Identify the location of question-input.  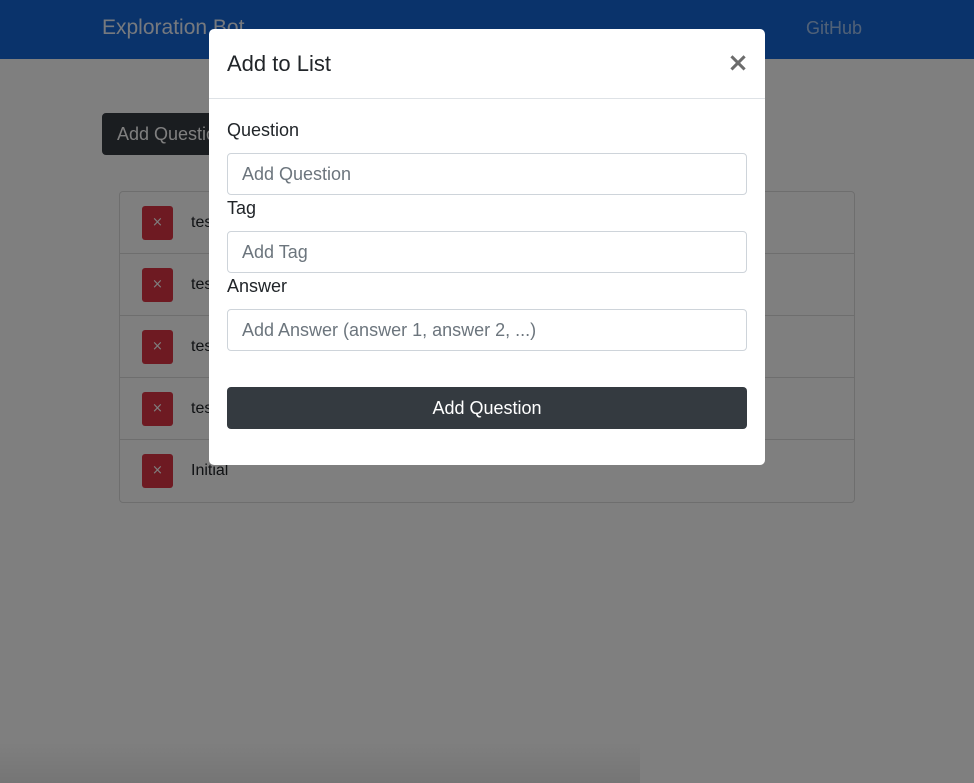
(487, 174).